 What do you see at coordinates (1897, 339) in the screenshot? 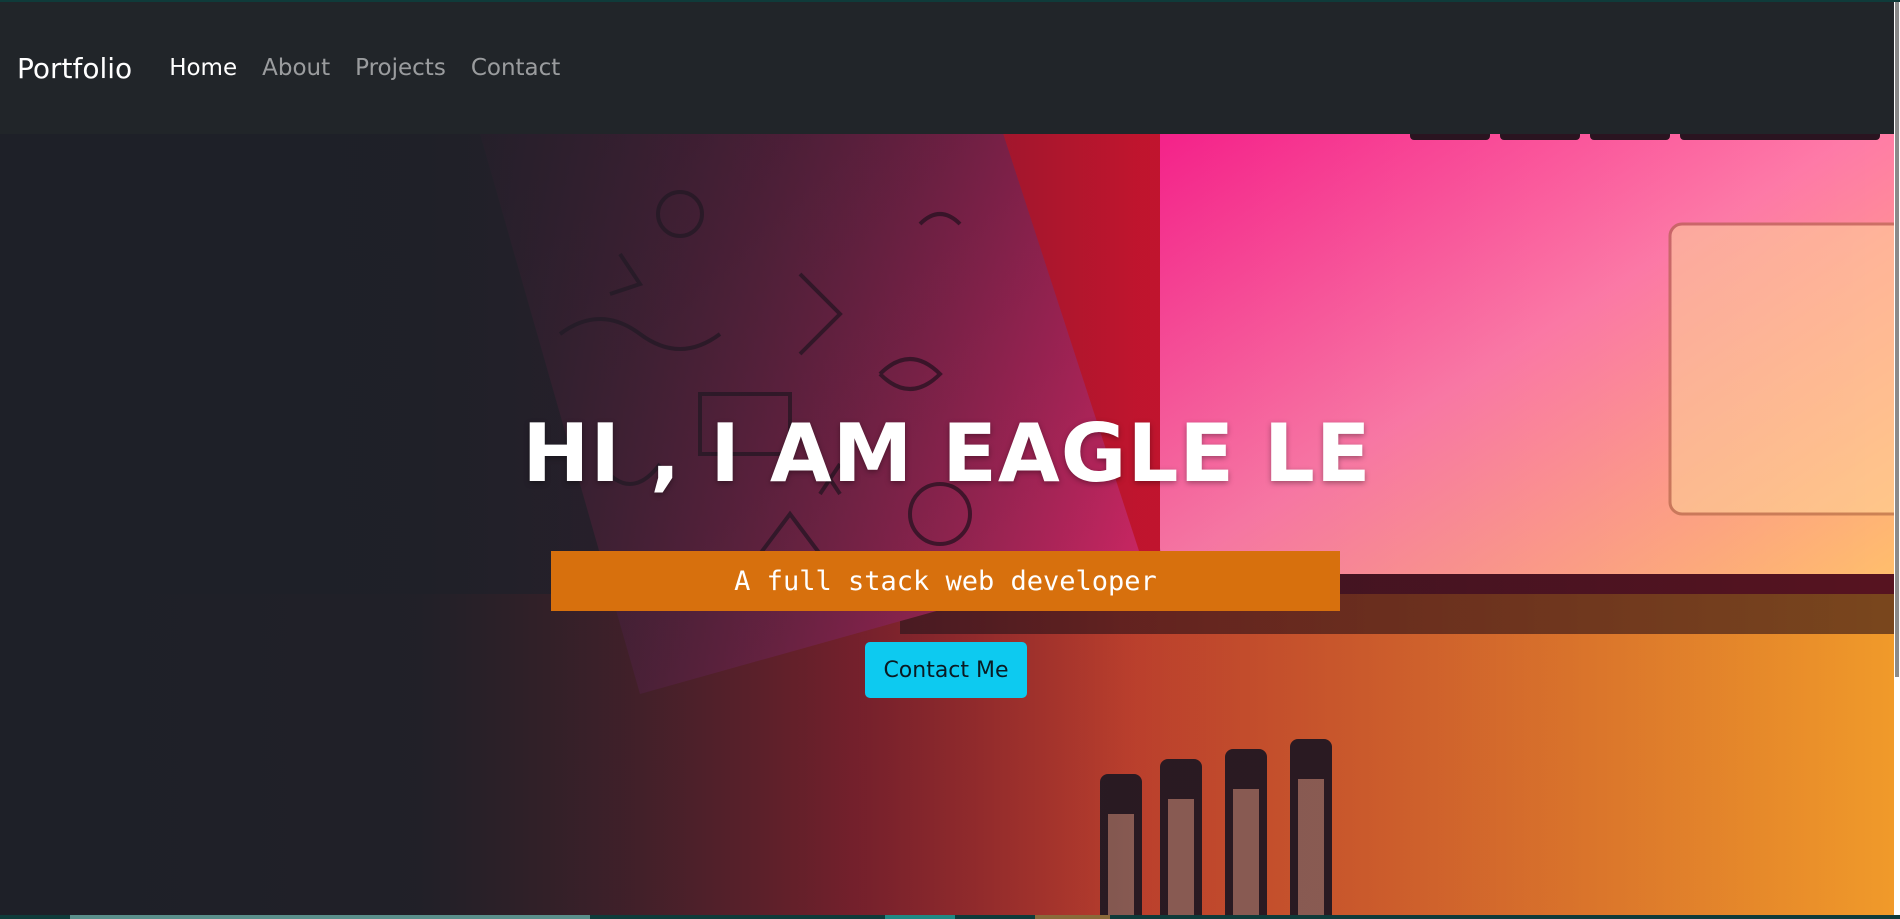
I see `scrollbar-thumb` at bounding box center [1897, 339].